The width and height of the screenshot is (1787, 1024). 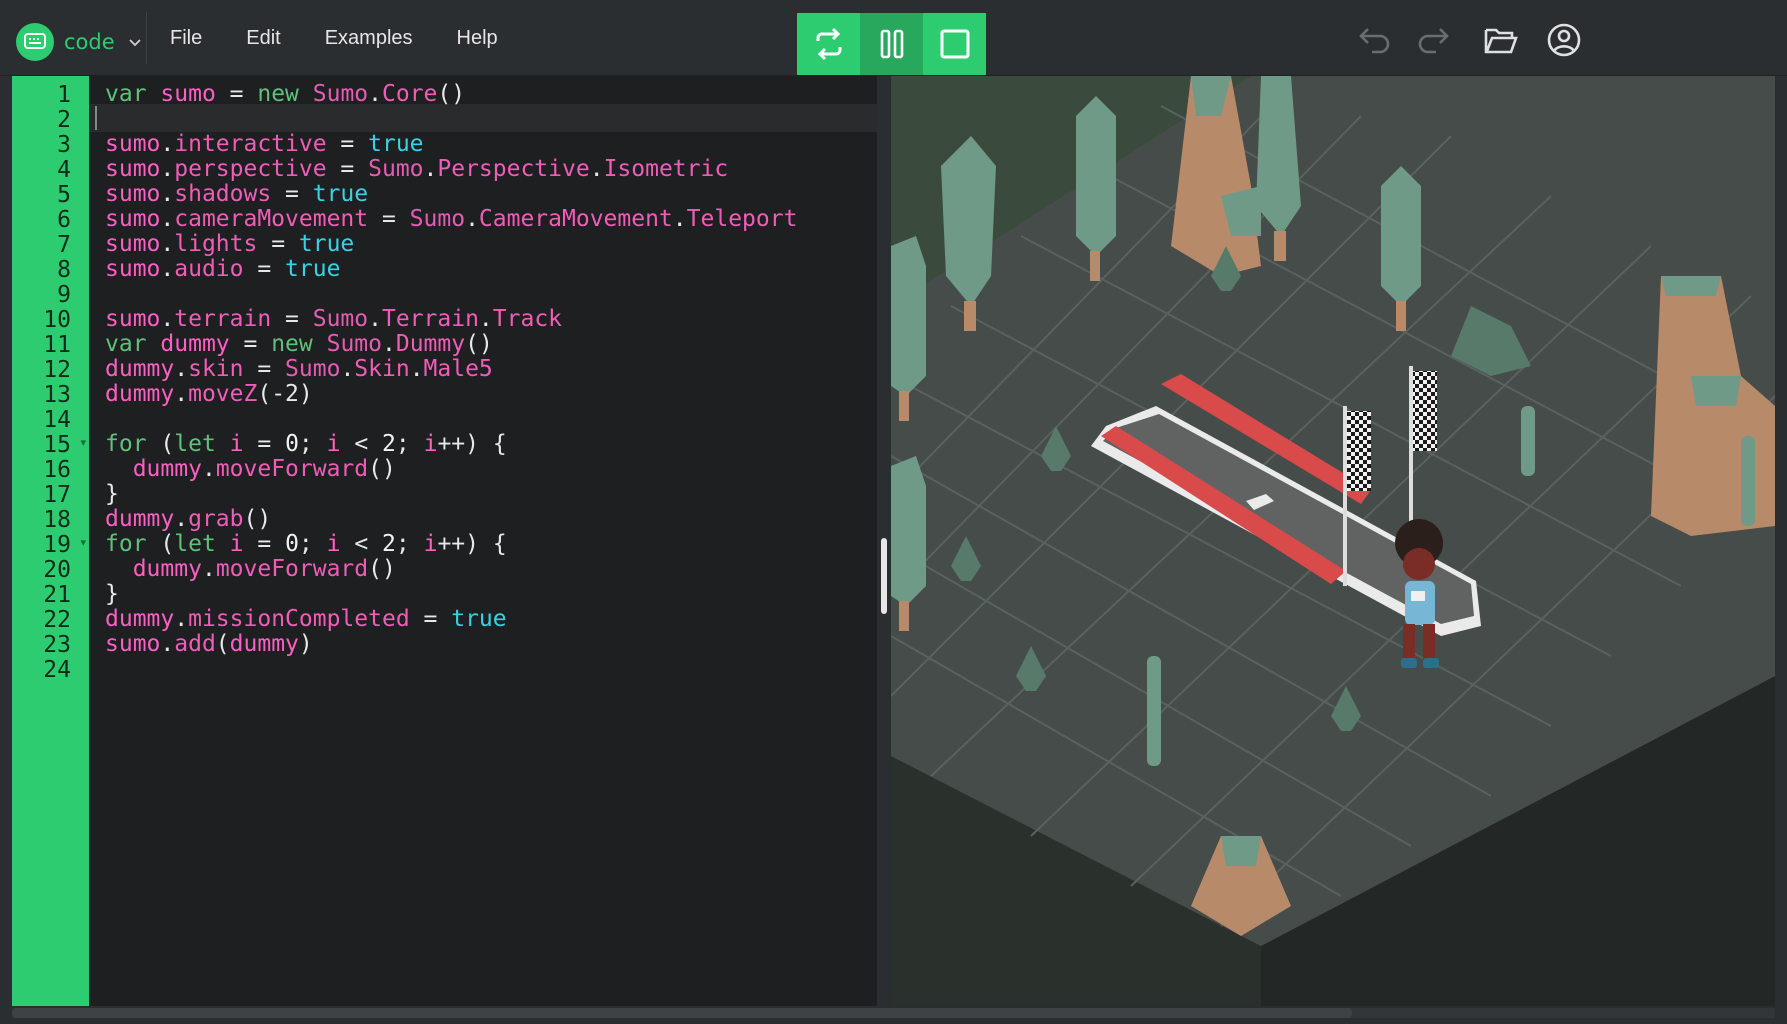 I want to click on code-token: add, so click(x=195, y=644).